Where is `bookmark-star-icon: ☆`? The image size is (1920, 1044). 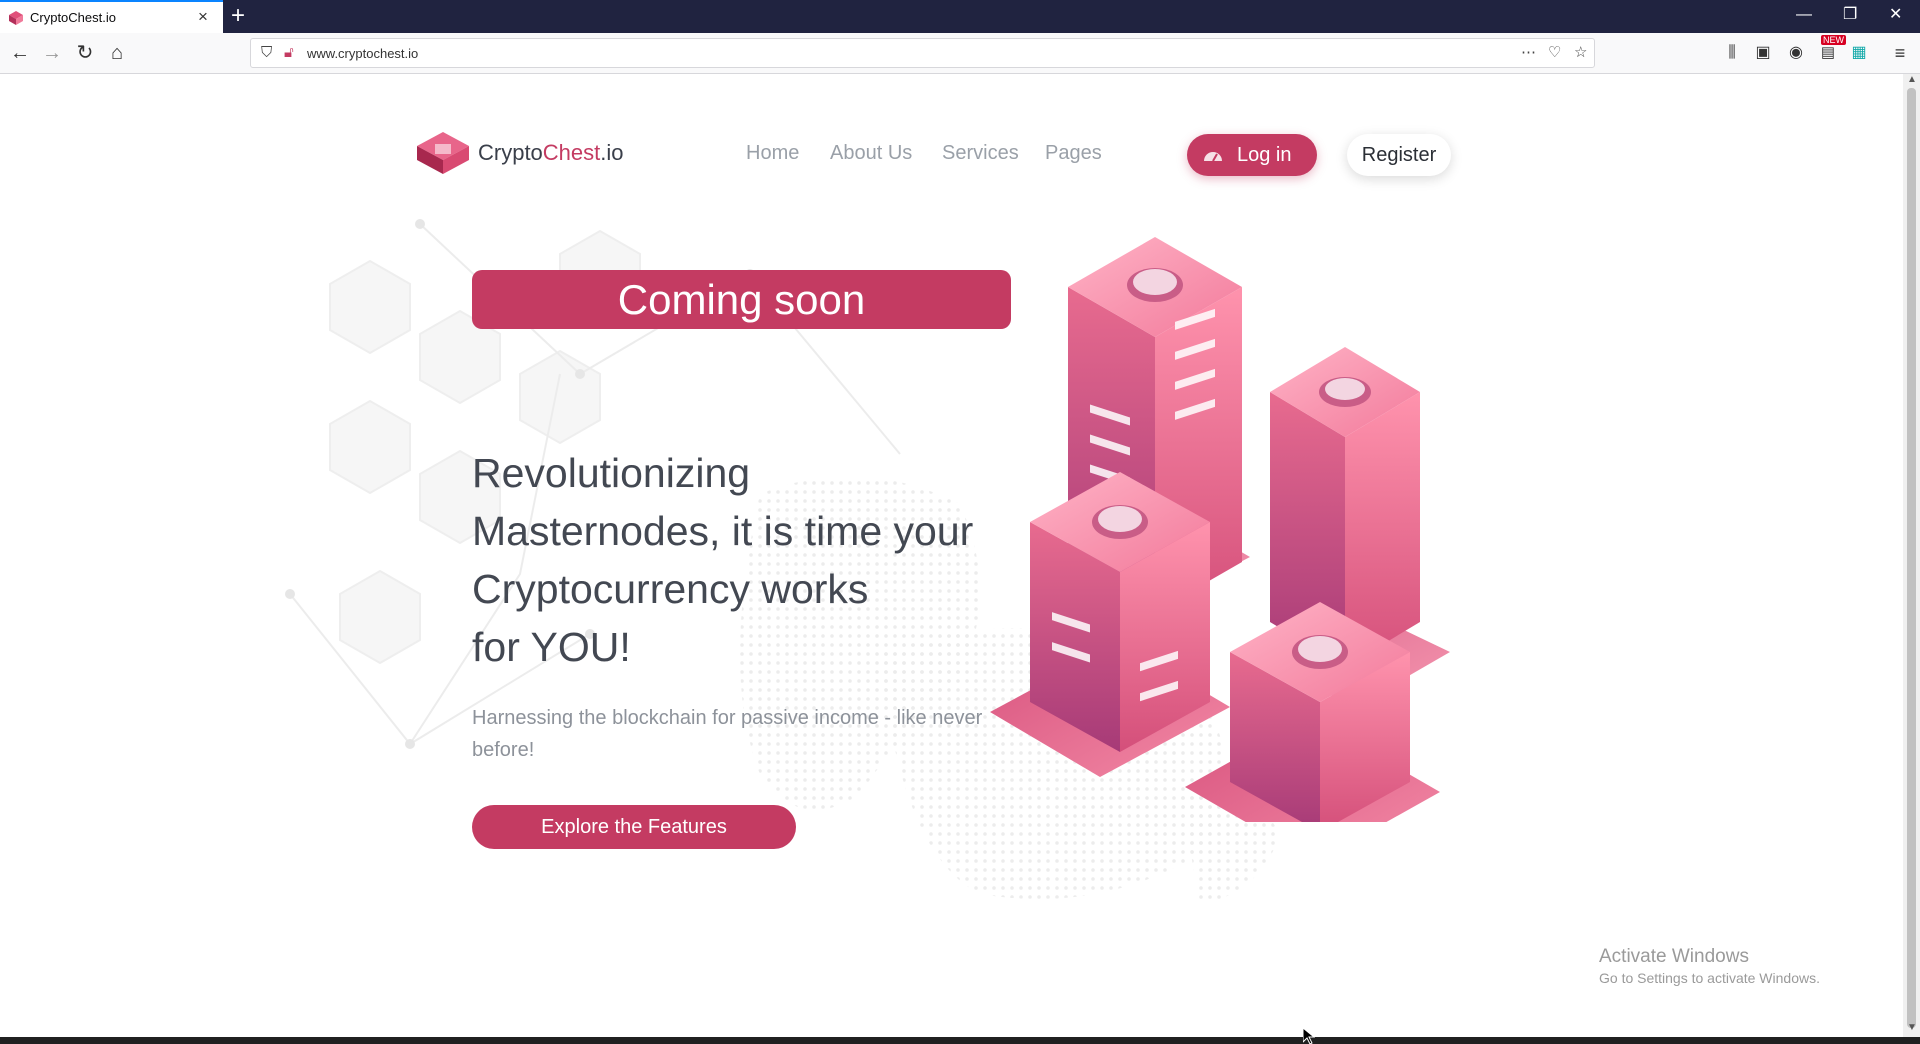 bookmark-star-icon: ☆ is located at coordinates (1580, 53).